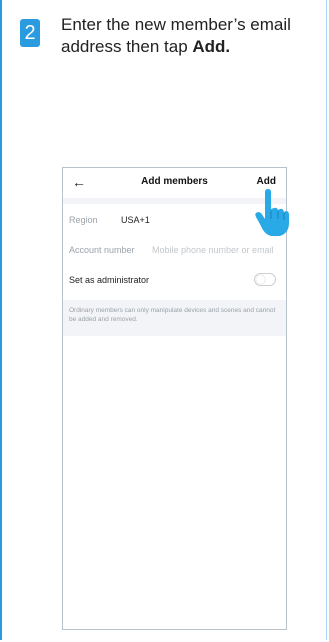 This screenshot has width=329, height=642. I want to click on pointing-hand-icon, so click(272, 212).